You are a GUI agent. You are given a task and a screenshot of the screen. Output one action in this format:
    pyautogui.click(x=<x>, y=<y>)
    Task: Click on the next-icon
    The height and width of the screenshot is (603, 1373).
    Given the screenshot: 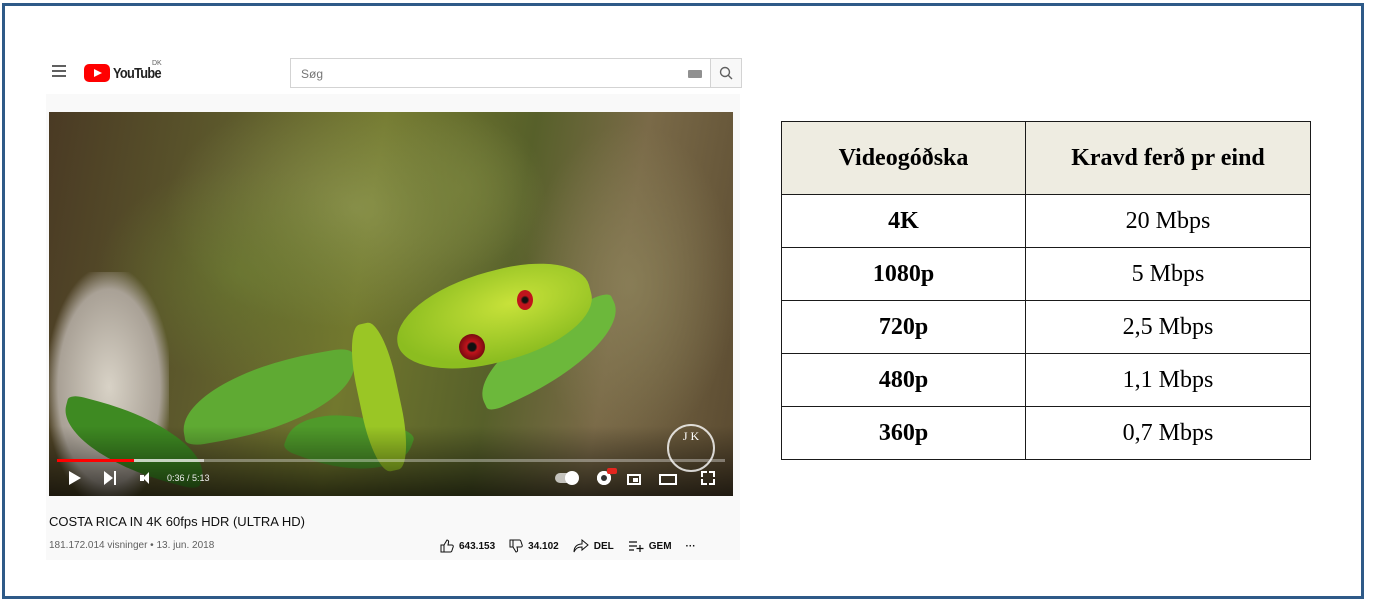 What is the action you would take?
    pyautogui.click(x=111, y=478)
    